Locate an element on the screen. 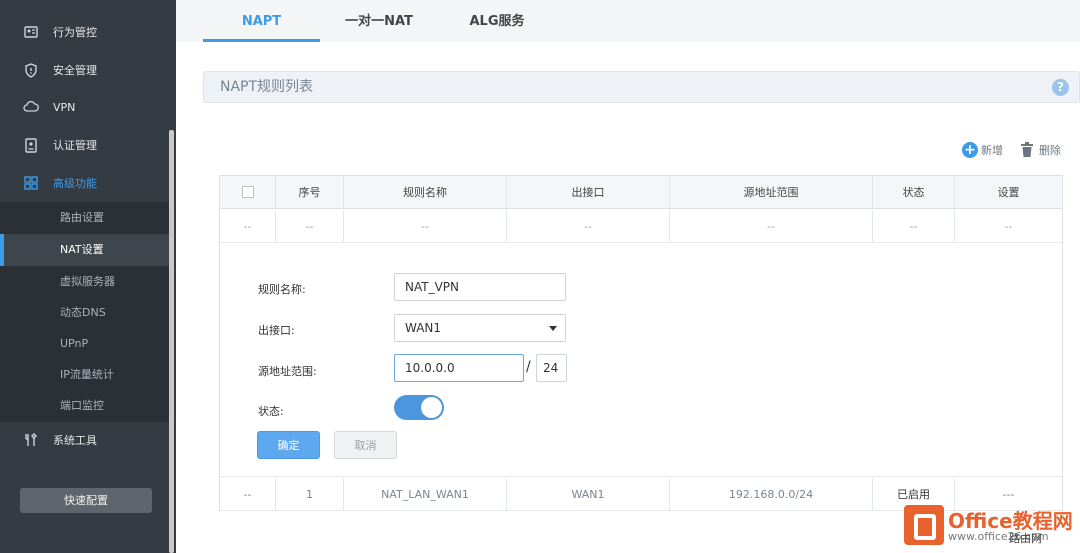  auth-icon is located at coordinates (31, 145).